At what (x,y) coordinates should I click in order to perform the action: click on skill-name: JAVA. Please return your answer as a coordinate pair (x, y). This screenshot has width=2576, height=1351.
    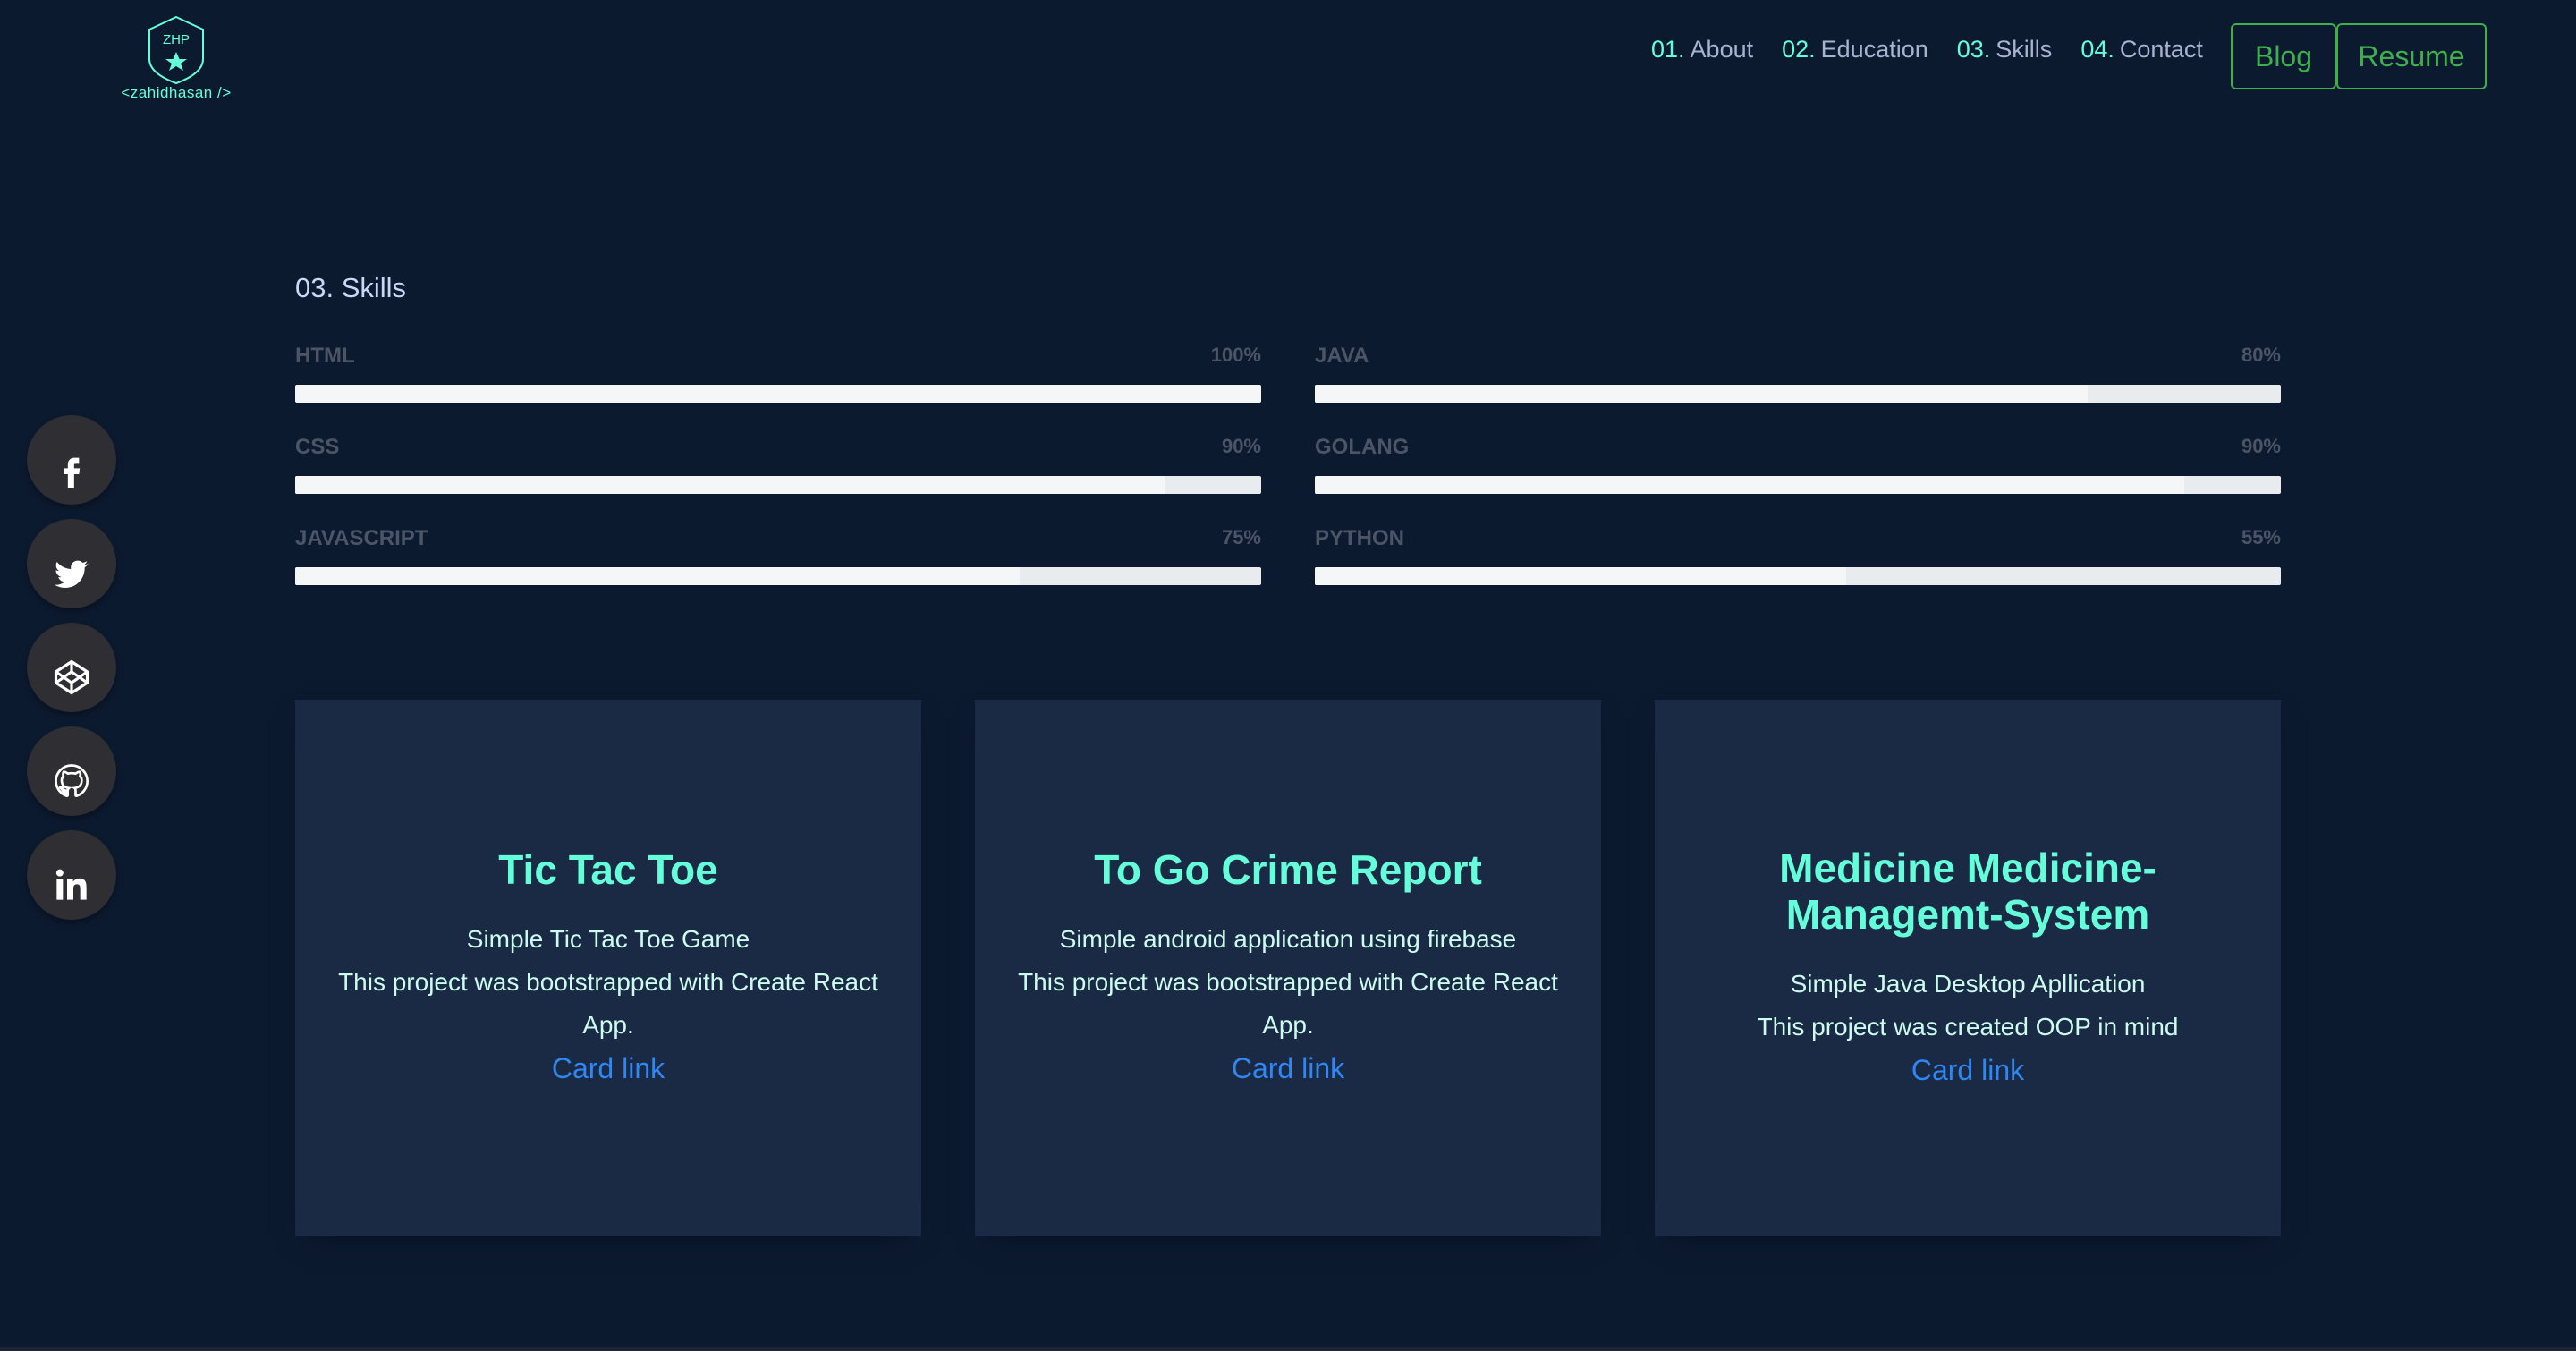
    Looking at the image, I should click on (1342, 356).